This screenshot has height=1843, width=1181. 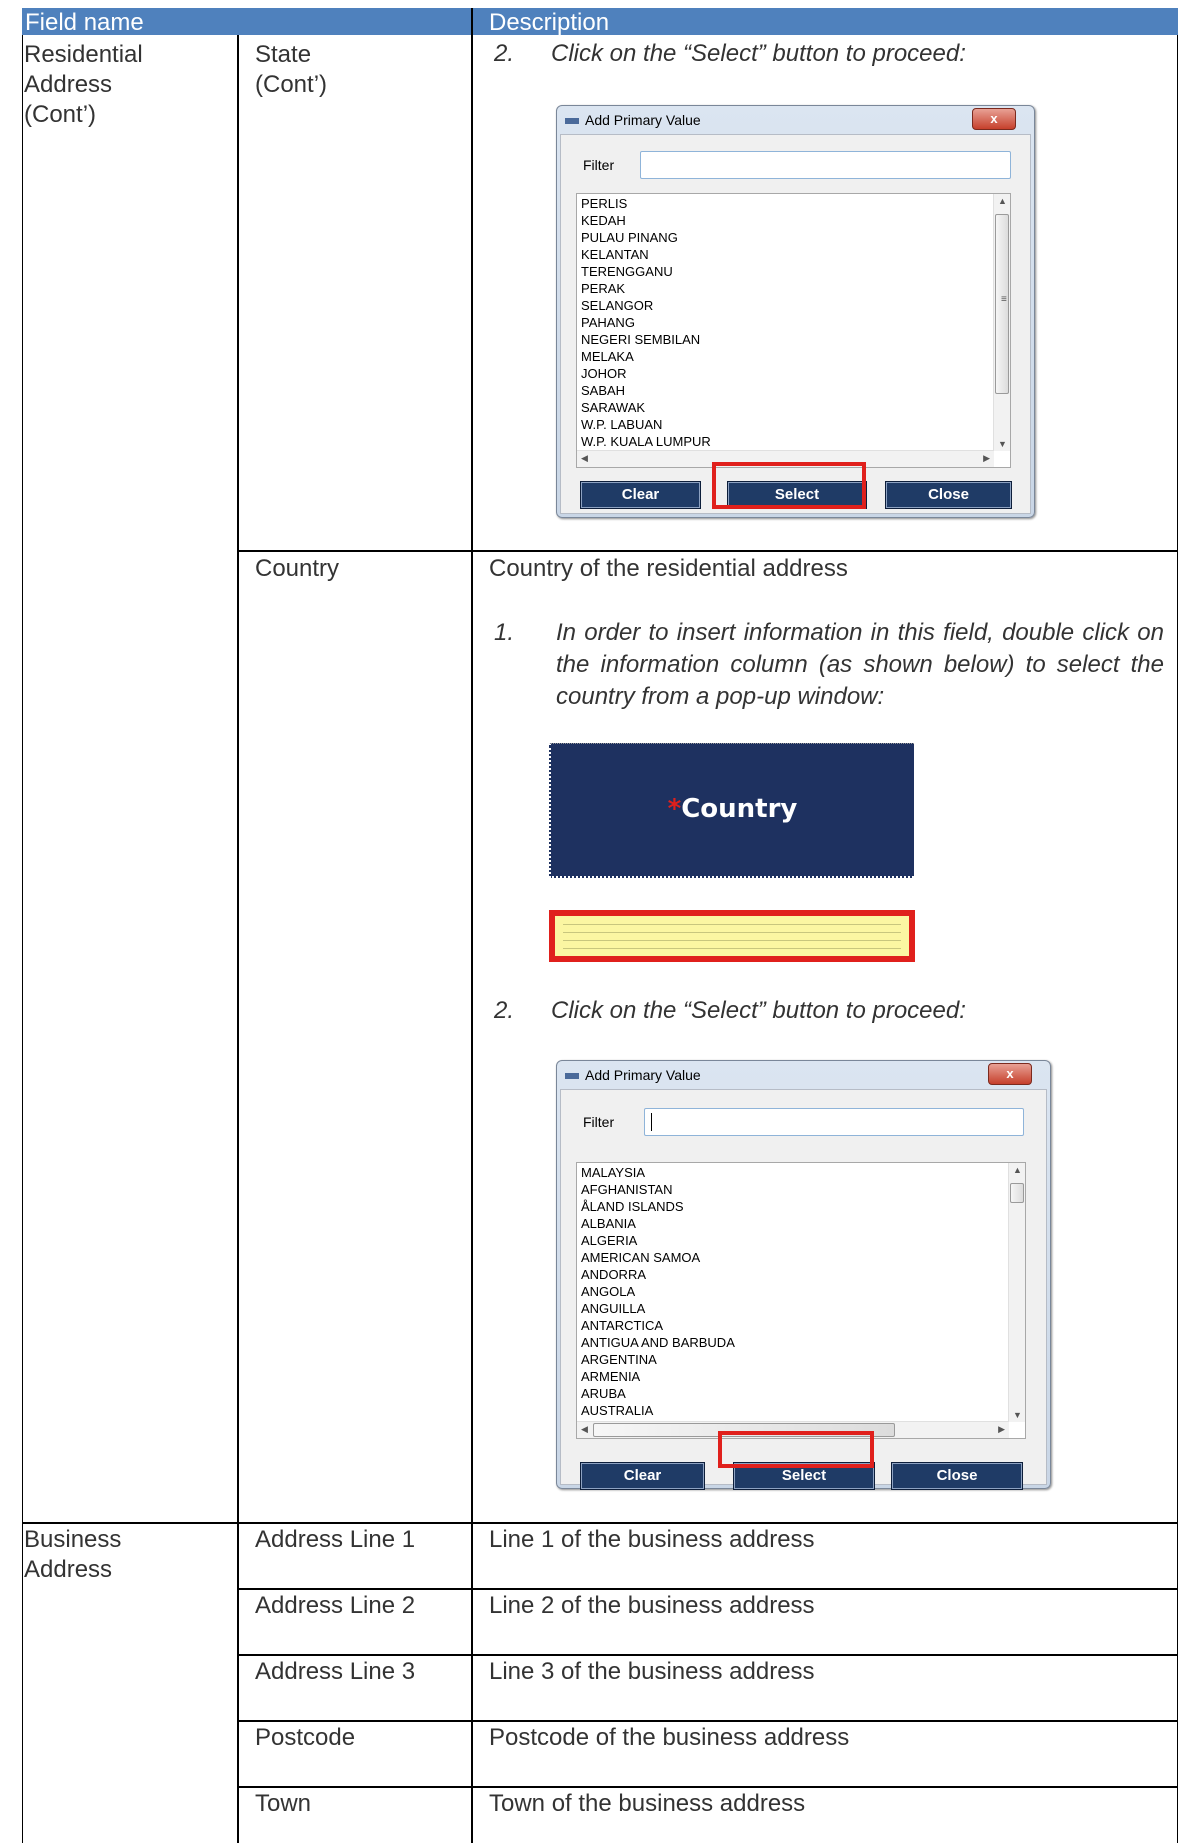 What do you see at coordinates (608, 322) in the screenshot?
I see `list-item: PAHANG` at bounding box center [608, 322].